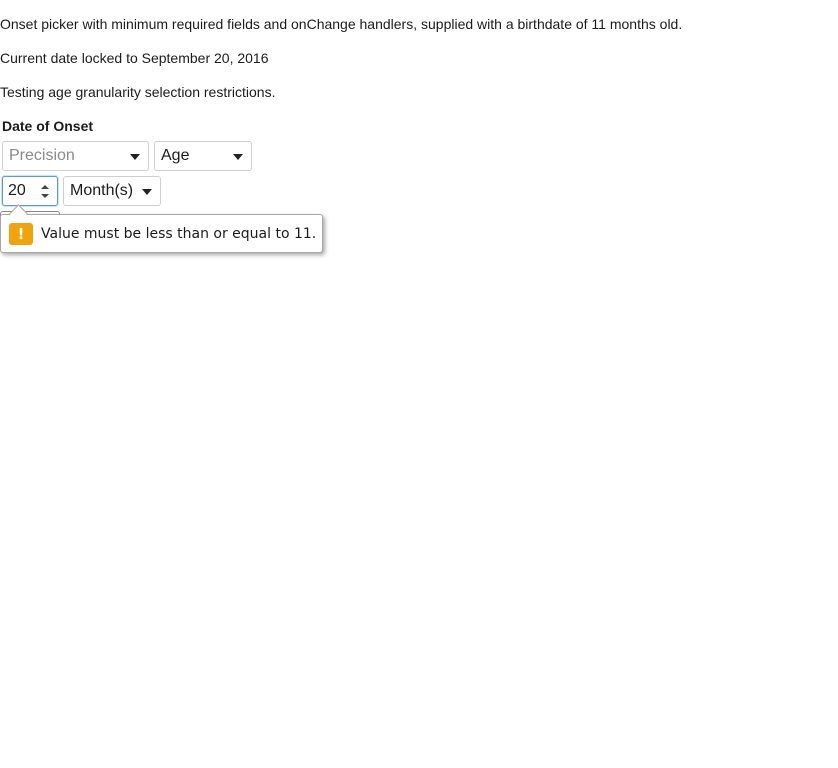 This screenshot has height=768, width=838. What do you see at coordinates (17, 190) in the screenshot?
I see `age-number-value: 20` at bounding box center [17, 190].